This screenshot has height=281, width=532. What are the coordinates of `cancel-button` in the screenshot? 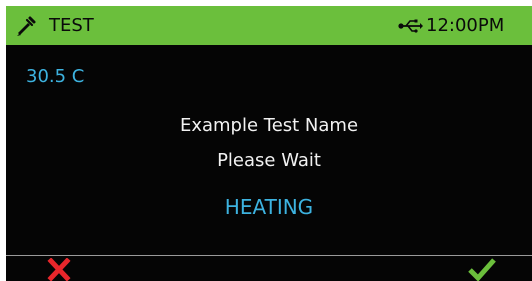 It's located at (59, 269).